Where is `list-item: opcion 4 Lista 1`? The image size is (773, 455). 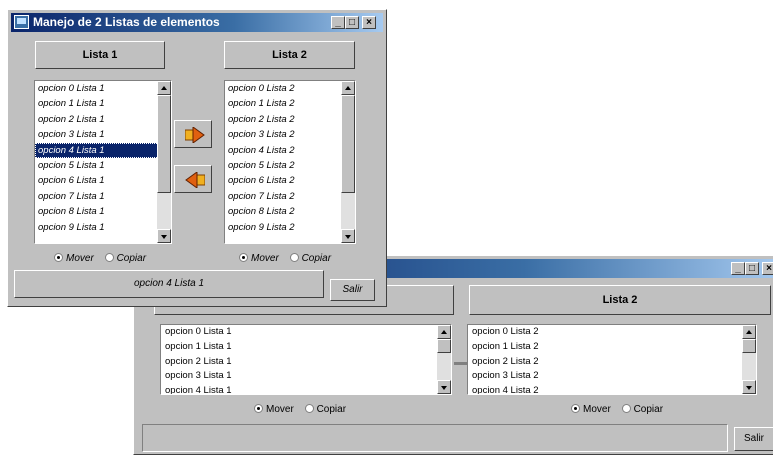
list-item: opcion 4 Lista 1 is located at coordinates (306, 389).